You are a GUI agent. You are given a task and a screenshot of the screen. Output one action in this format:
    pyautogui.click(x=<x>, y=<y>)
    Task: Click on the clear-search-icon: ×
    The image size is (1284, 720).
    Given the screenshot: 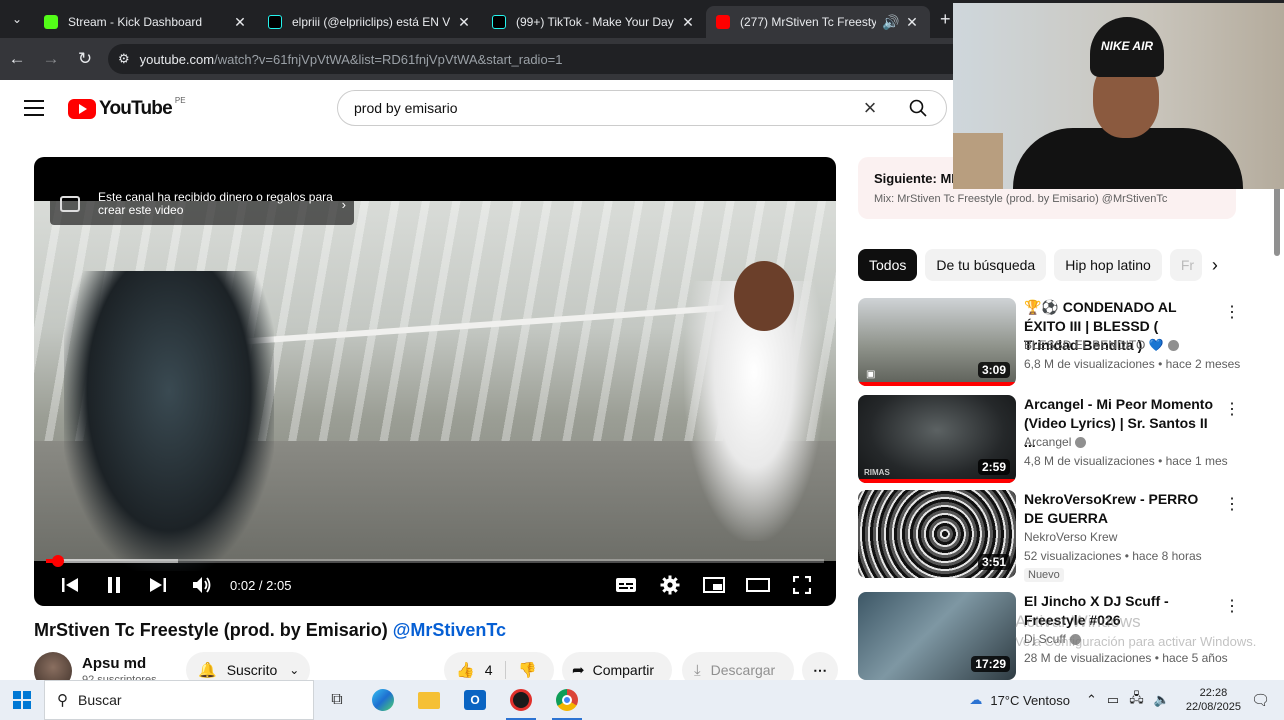 What is the action you would take?
    pyautogui.click(x=870, y=108)
    